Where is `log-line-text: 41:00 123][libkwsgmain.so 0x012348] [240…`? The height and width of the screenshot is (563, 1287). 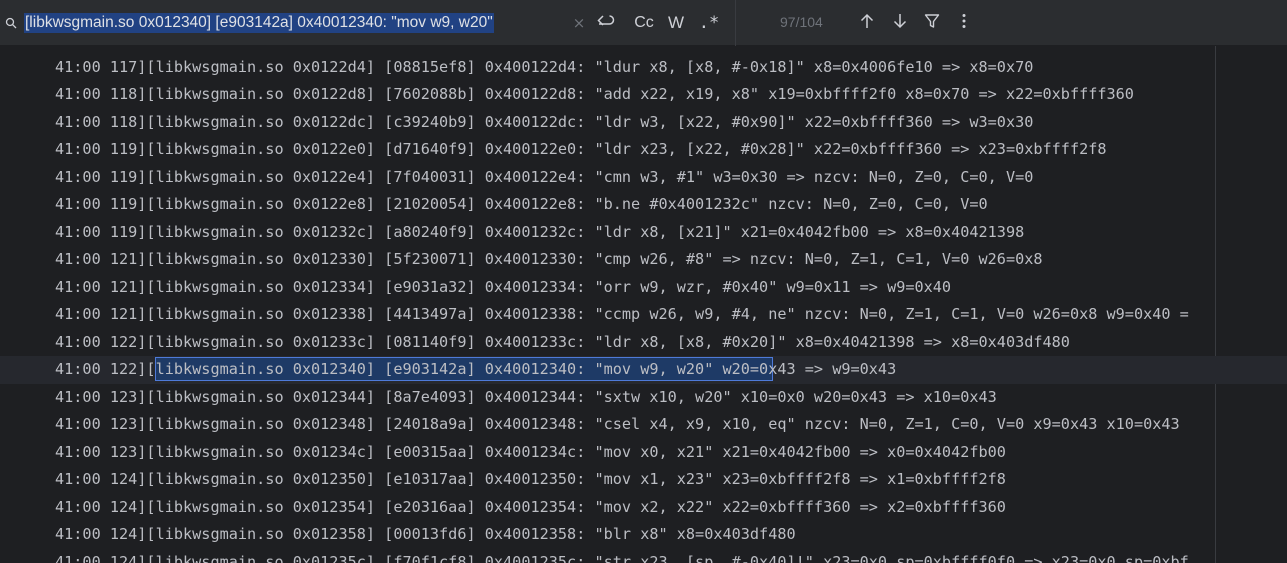 log-line-text: 41:00 123][libkwsgmain.so 0x012348] [240… is located at coordinates (617, 424).